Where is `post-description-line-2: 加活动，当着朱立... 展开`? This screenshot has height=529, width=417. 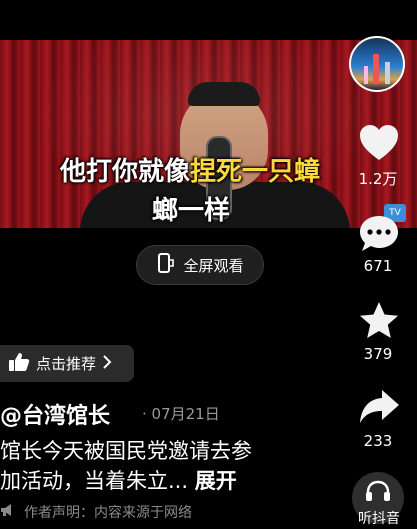
post-description-line-2: 加活动，当着朱立... 展开 is located at coordinates (160, 481).